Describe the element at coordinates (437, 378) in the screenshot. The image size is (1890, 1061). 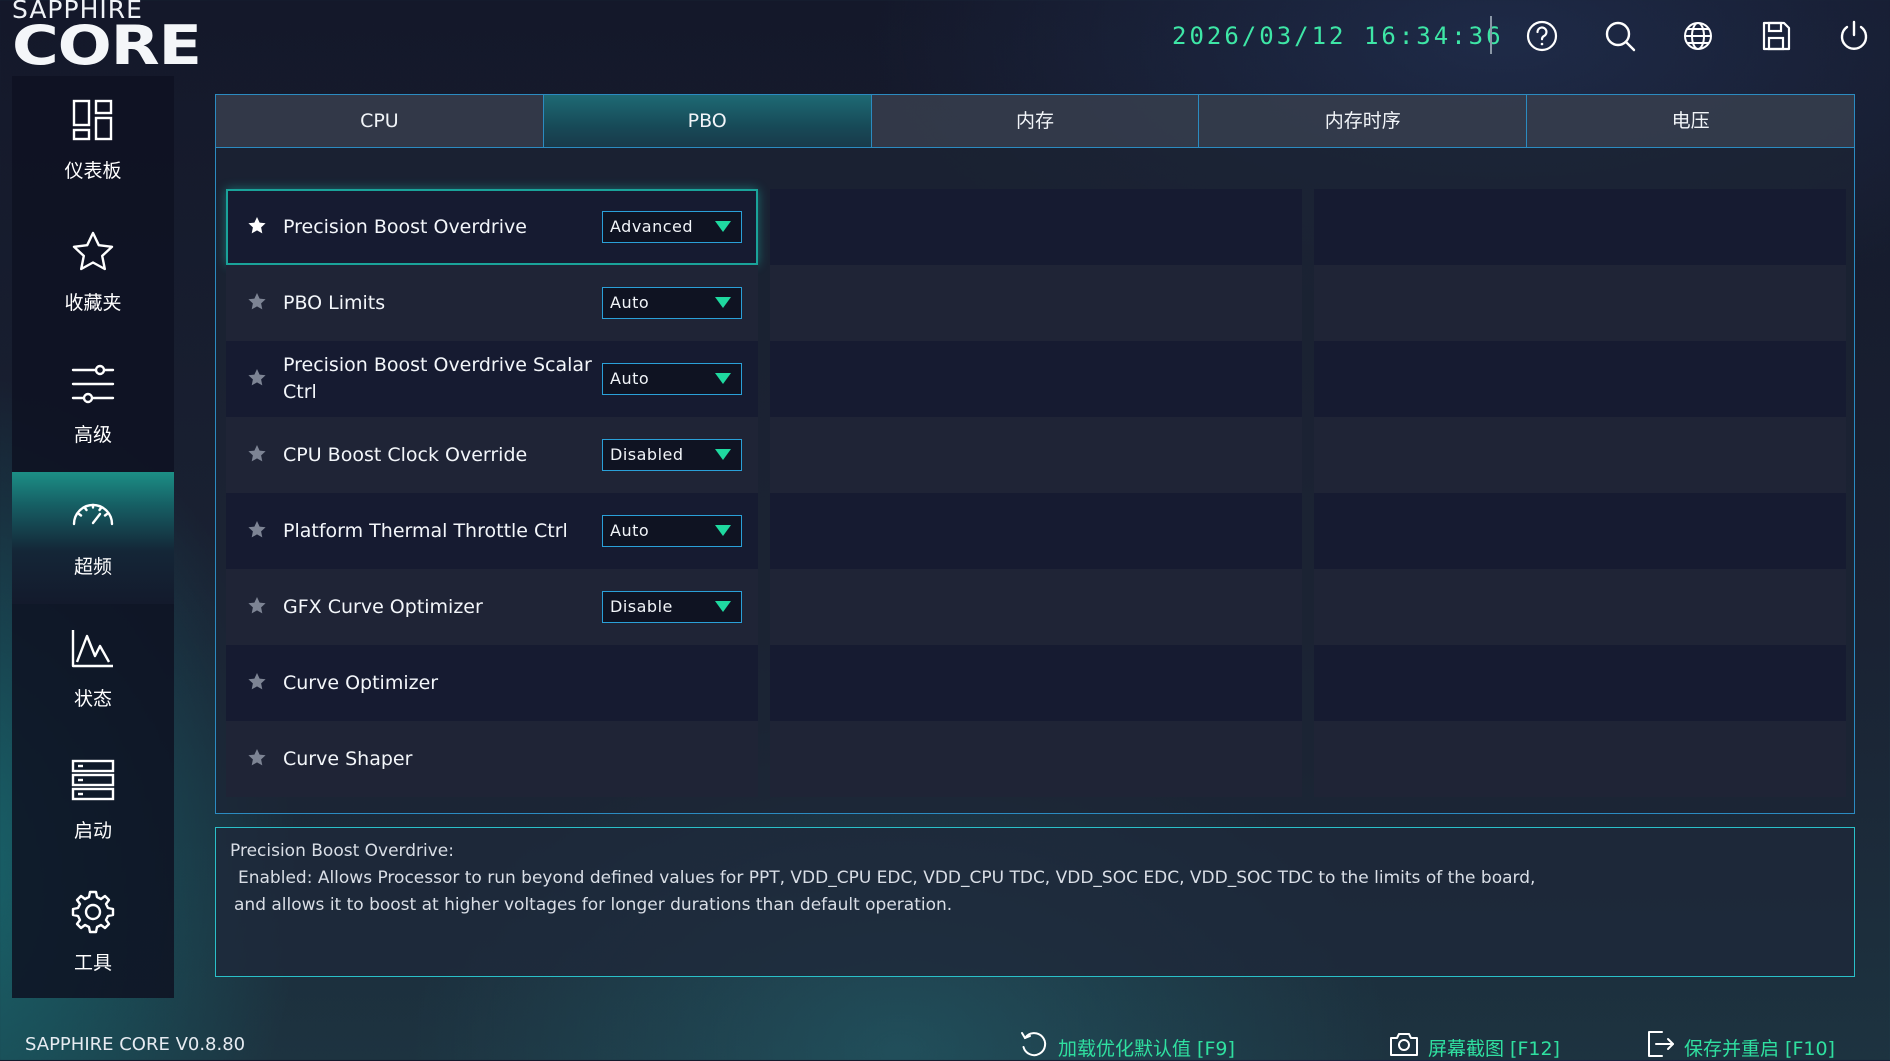
I see `setting-label: Precision Boost Overdrive Scalar Ctrl` at that location.